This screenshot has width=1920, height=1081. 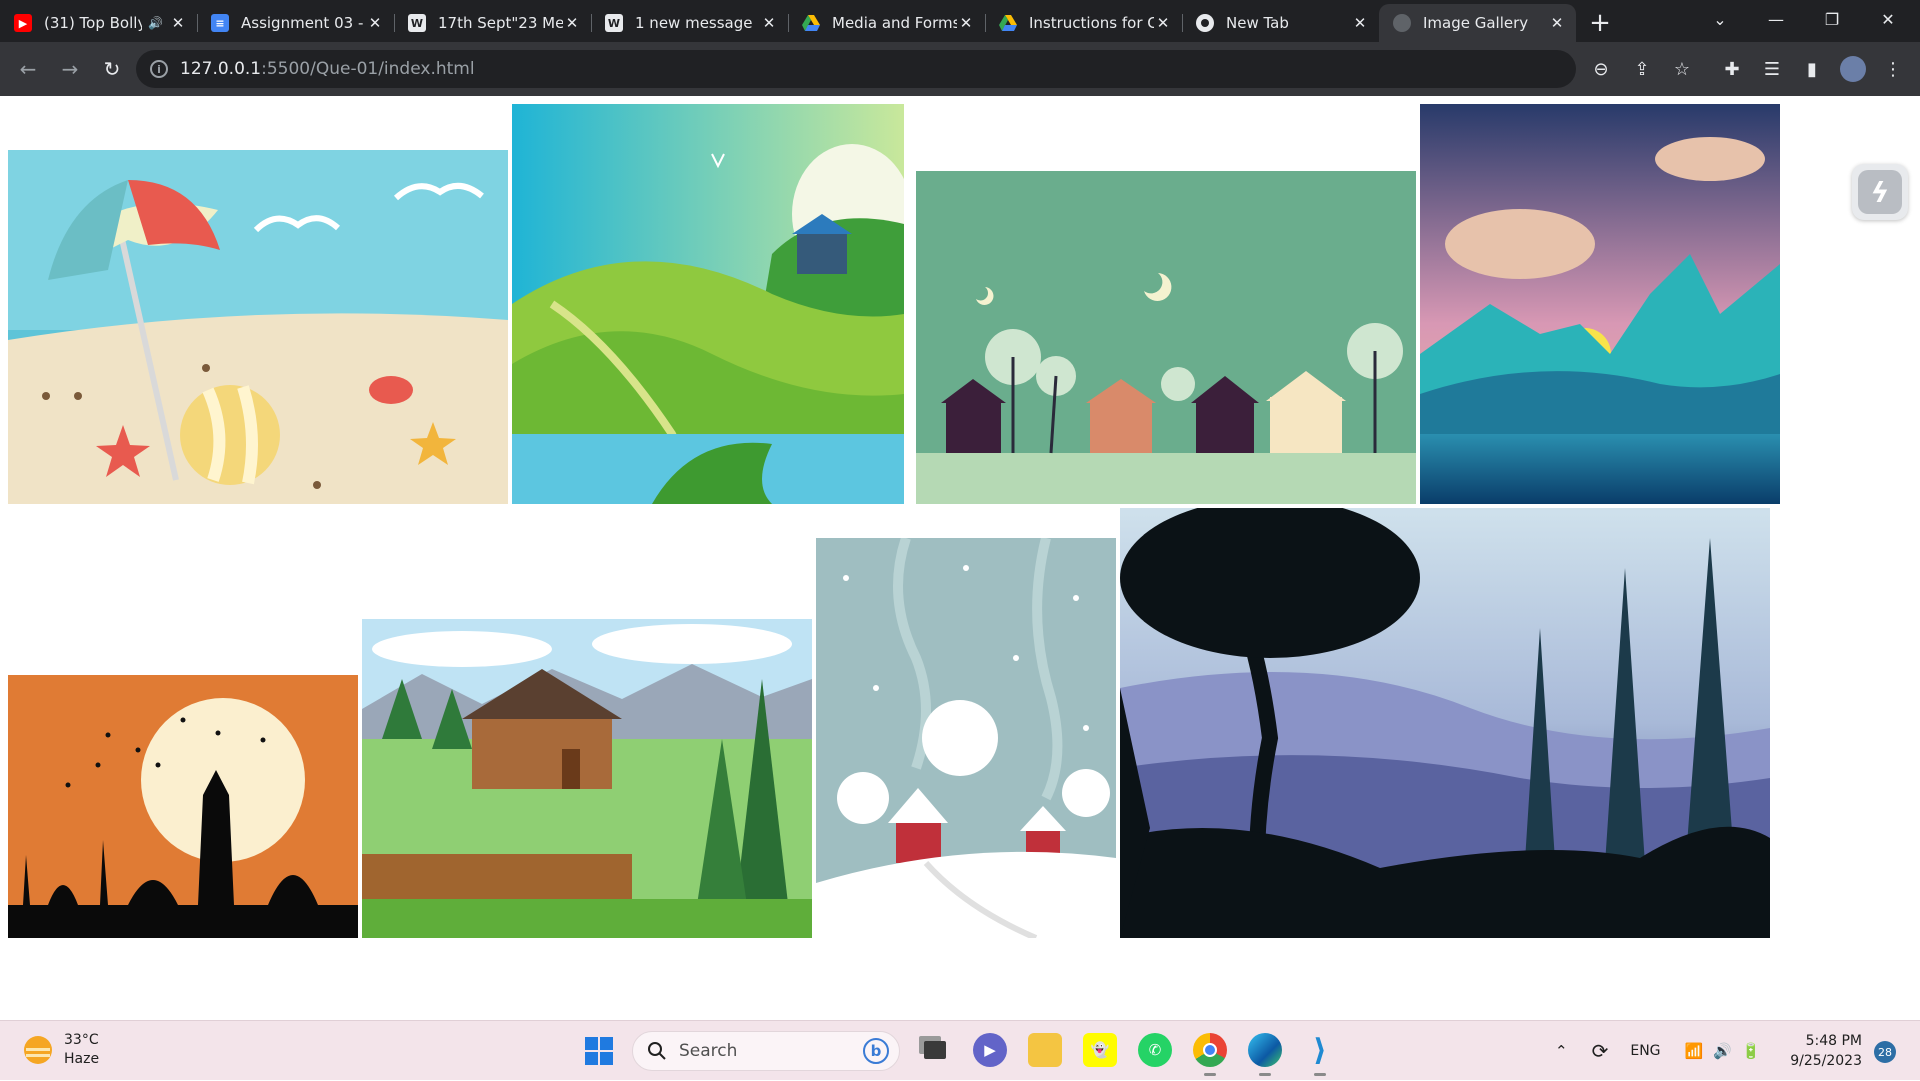 What do you see at coordinates (1694, 1051) in the screenshot?
I see `wifi-icon: 📶` at bounding box center [1694, 1051].